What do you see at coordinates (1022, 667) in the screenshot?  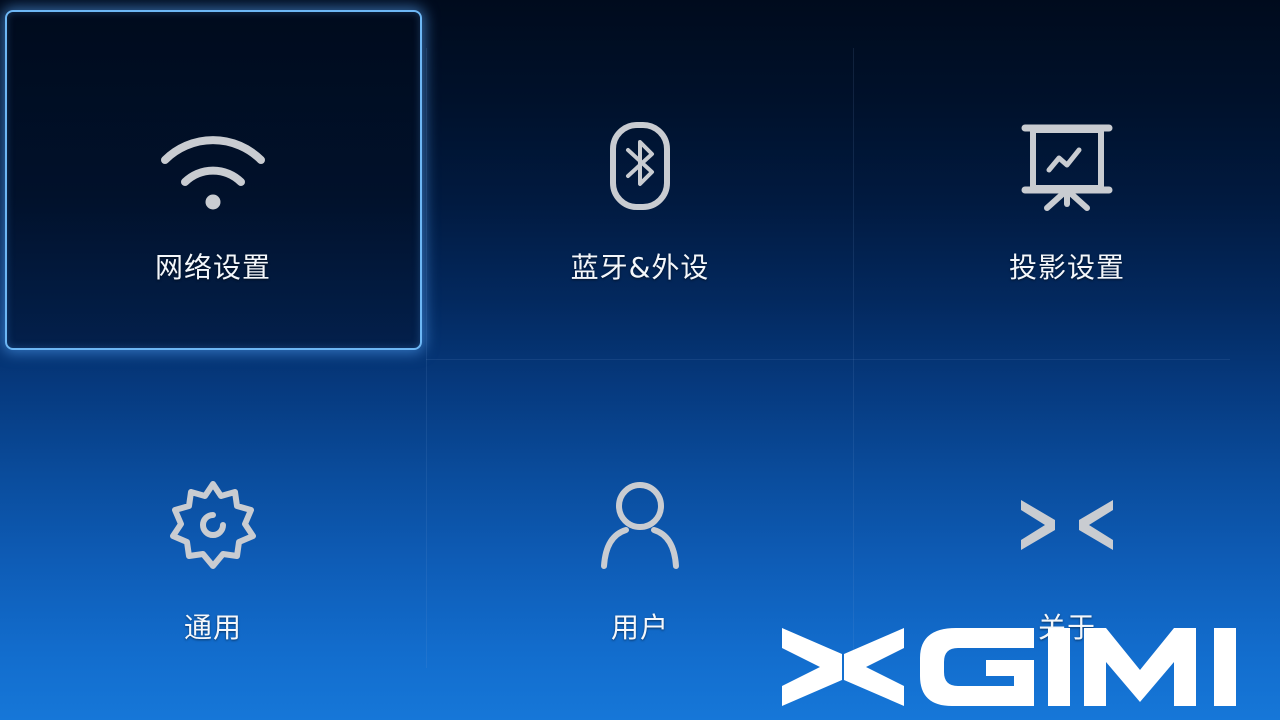 I see `xgimi-logo` at bounding box center [1022, 667].